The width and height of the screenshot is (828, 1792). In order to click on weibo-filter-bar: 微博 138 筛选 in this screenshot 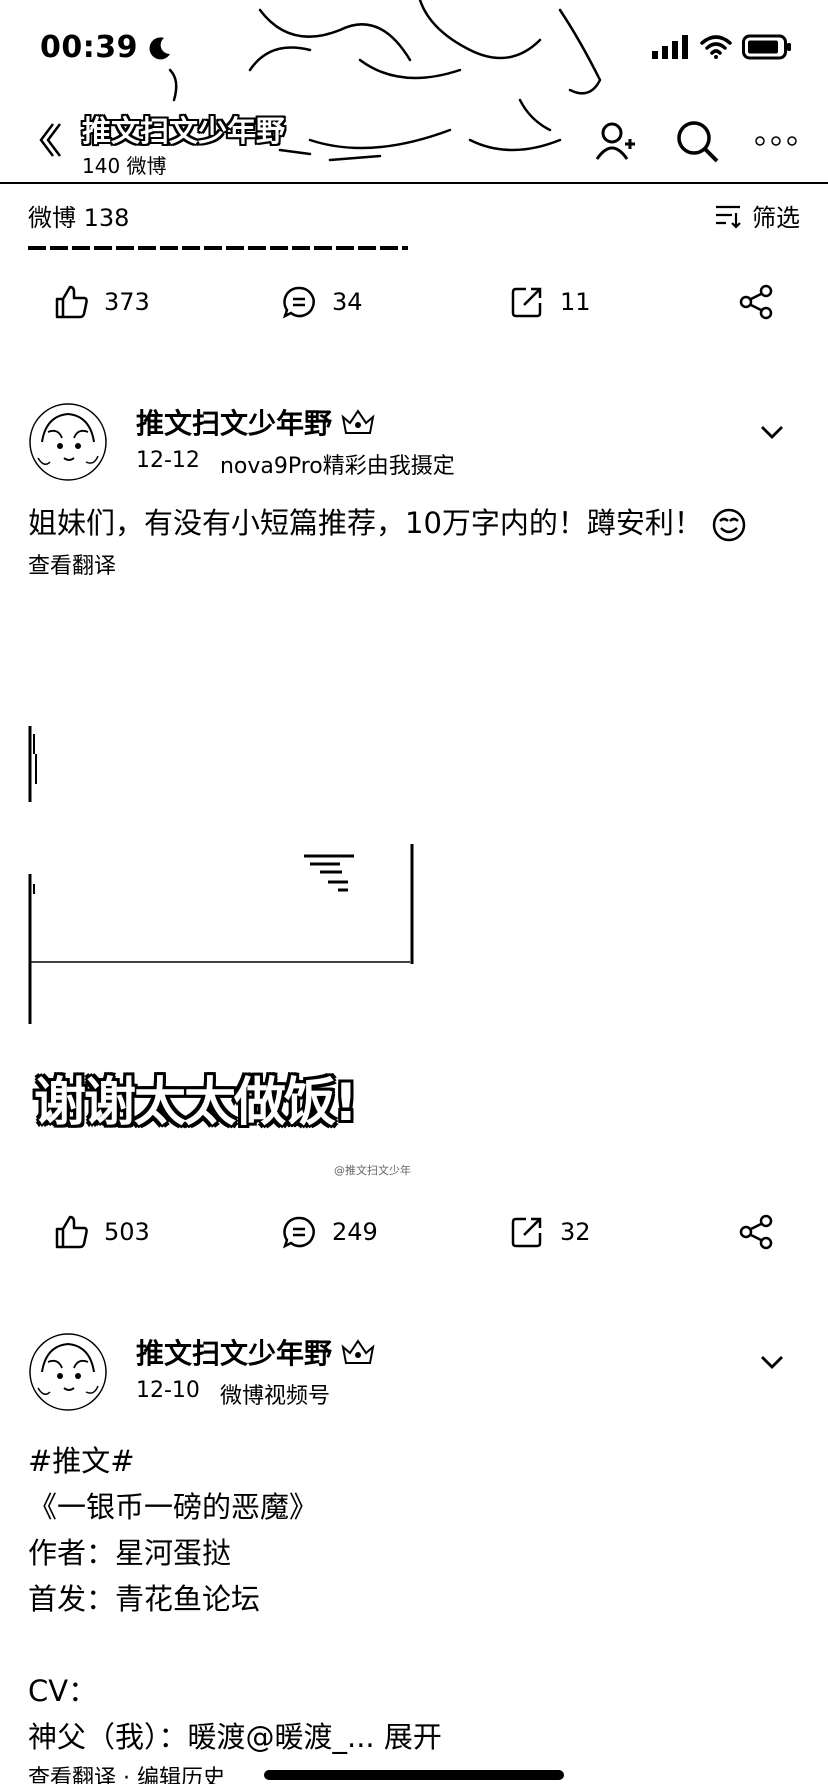, I will do `click(414, 213)`.